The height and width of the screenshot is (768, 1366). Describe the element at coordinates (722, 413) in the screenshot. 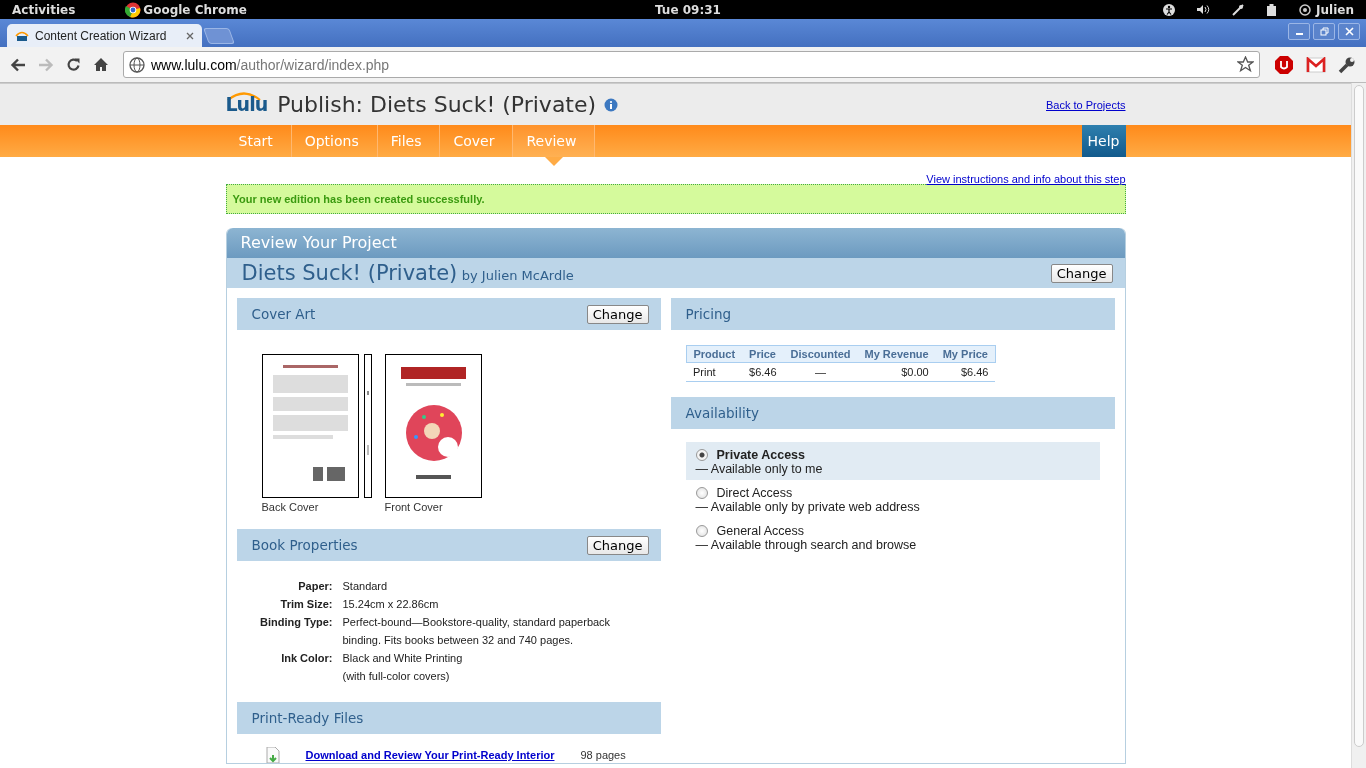

I see `section-title: Availability` at that location.